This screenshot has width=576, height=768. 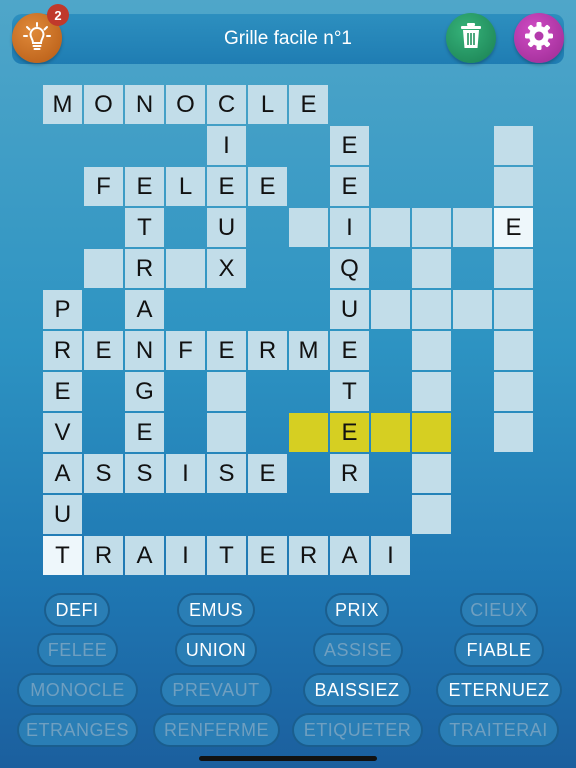 What do you see at coordinates (357, 730) in the screenshot?
I see `word-chip-etiqueter: ETIQUETER` at bounding box center [357, 730].